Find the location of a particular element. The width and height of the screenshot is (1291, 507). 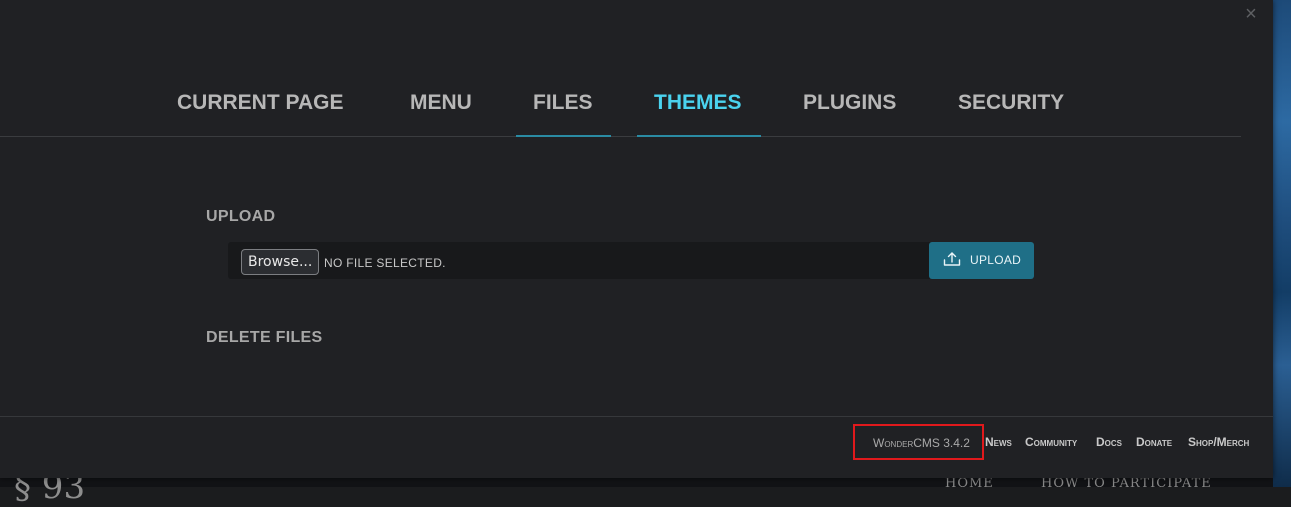

tab-plugins: PLUGINS is located at coordinates (849, 105).